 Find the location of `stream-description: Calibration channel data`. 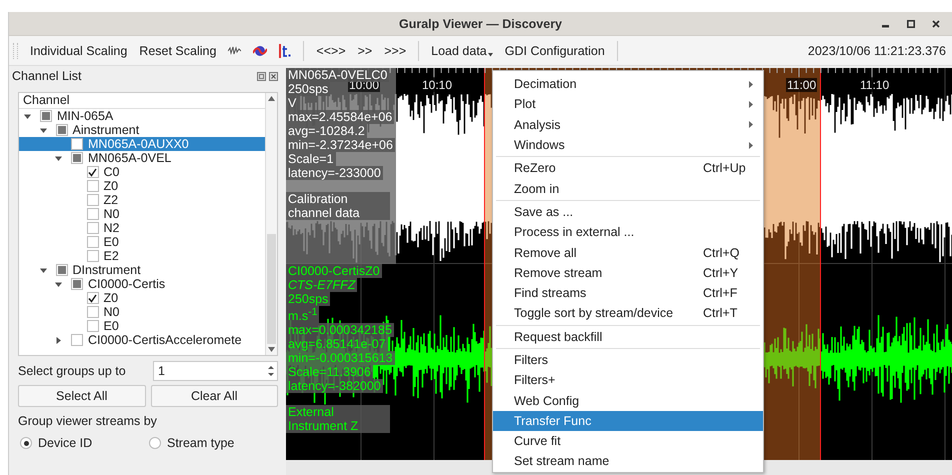

stream-description: Calibration channel data is located at coordinates (338, 206).